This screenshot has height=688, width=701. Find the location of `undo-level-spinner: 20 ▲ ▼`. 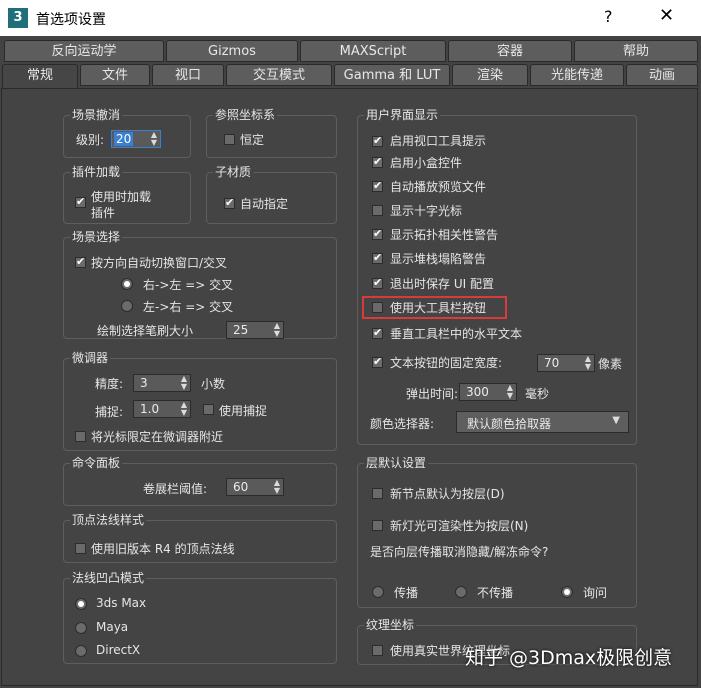

undo-level-spinner: 20 ▲ ▼ is located at coordinates (136, 139).